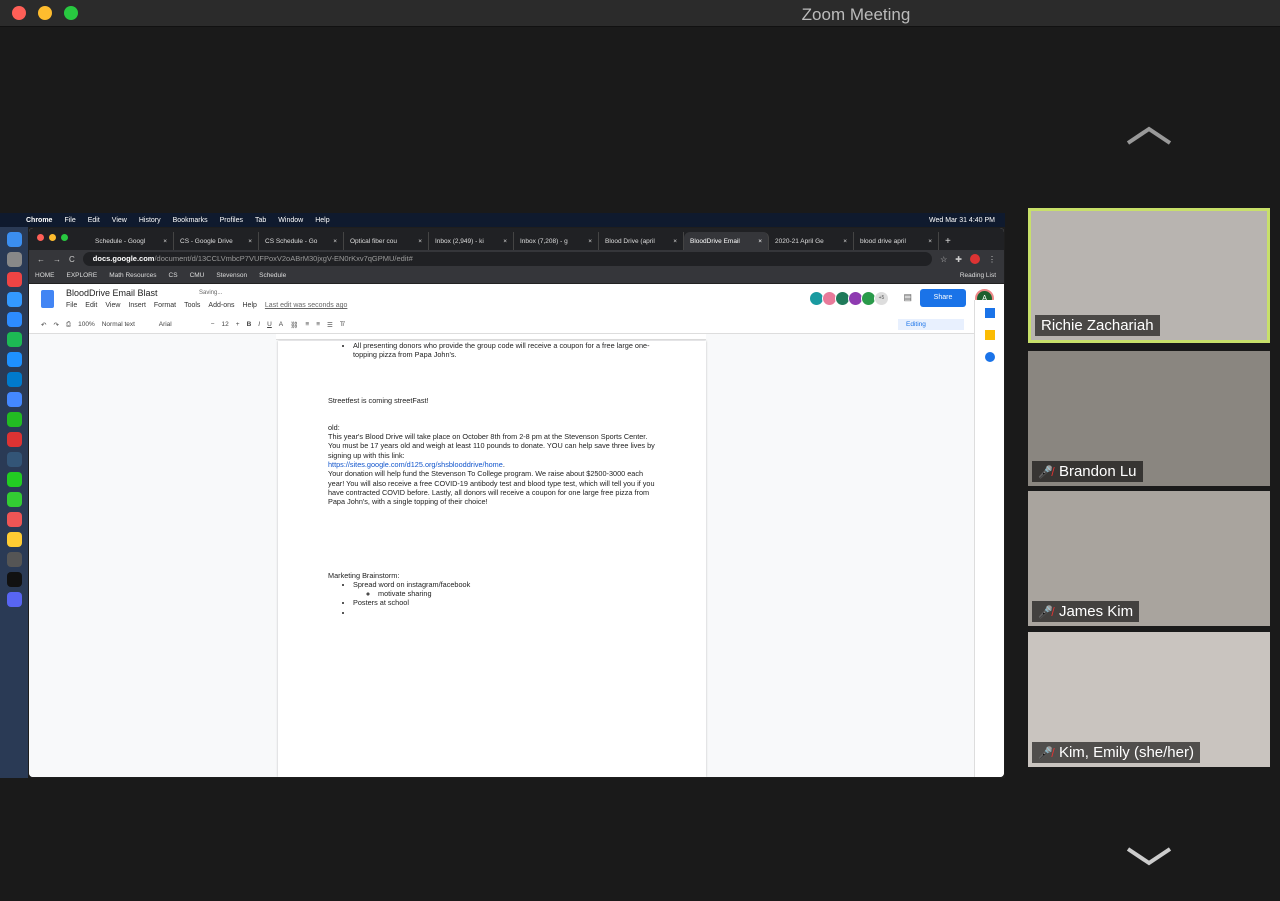 This screenshot has width=1280, height=901. Describe the element at coordinates (45, 275) in the screenshot. I see `bookmark: HOME` at that location.